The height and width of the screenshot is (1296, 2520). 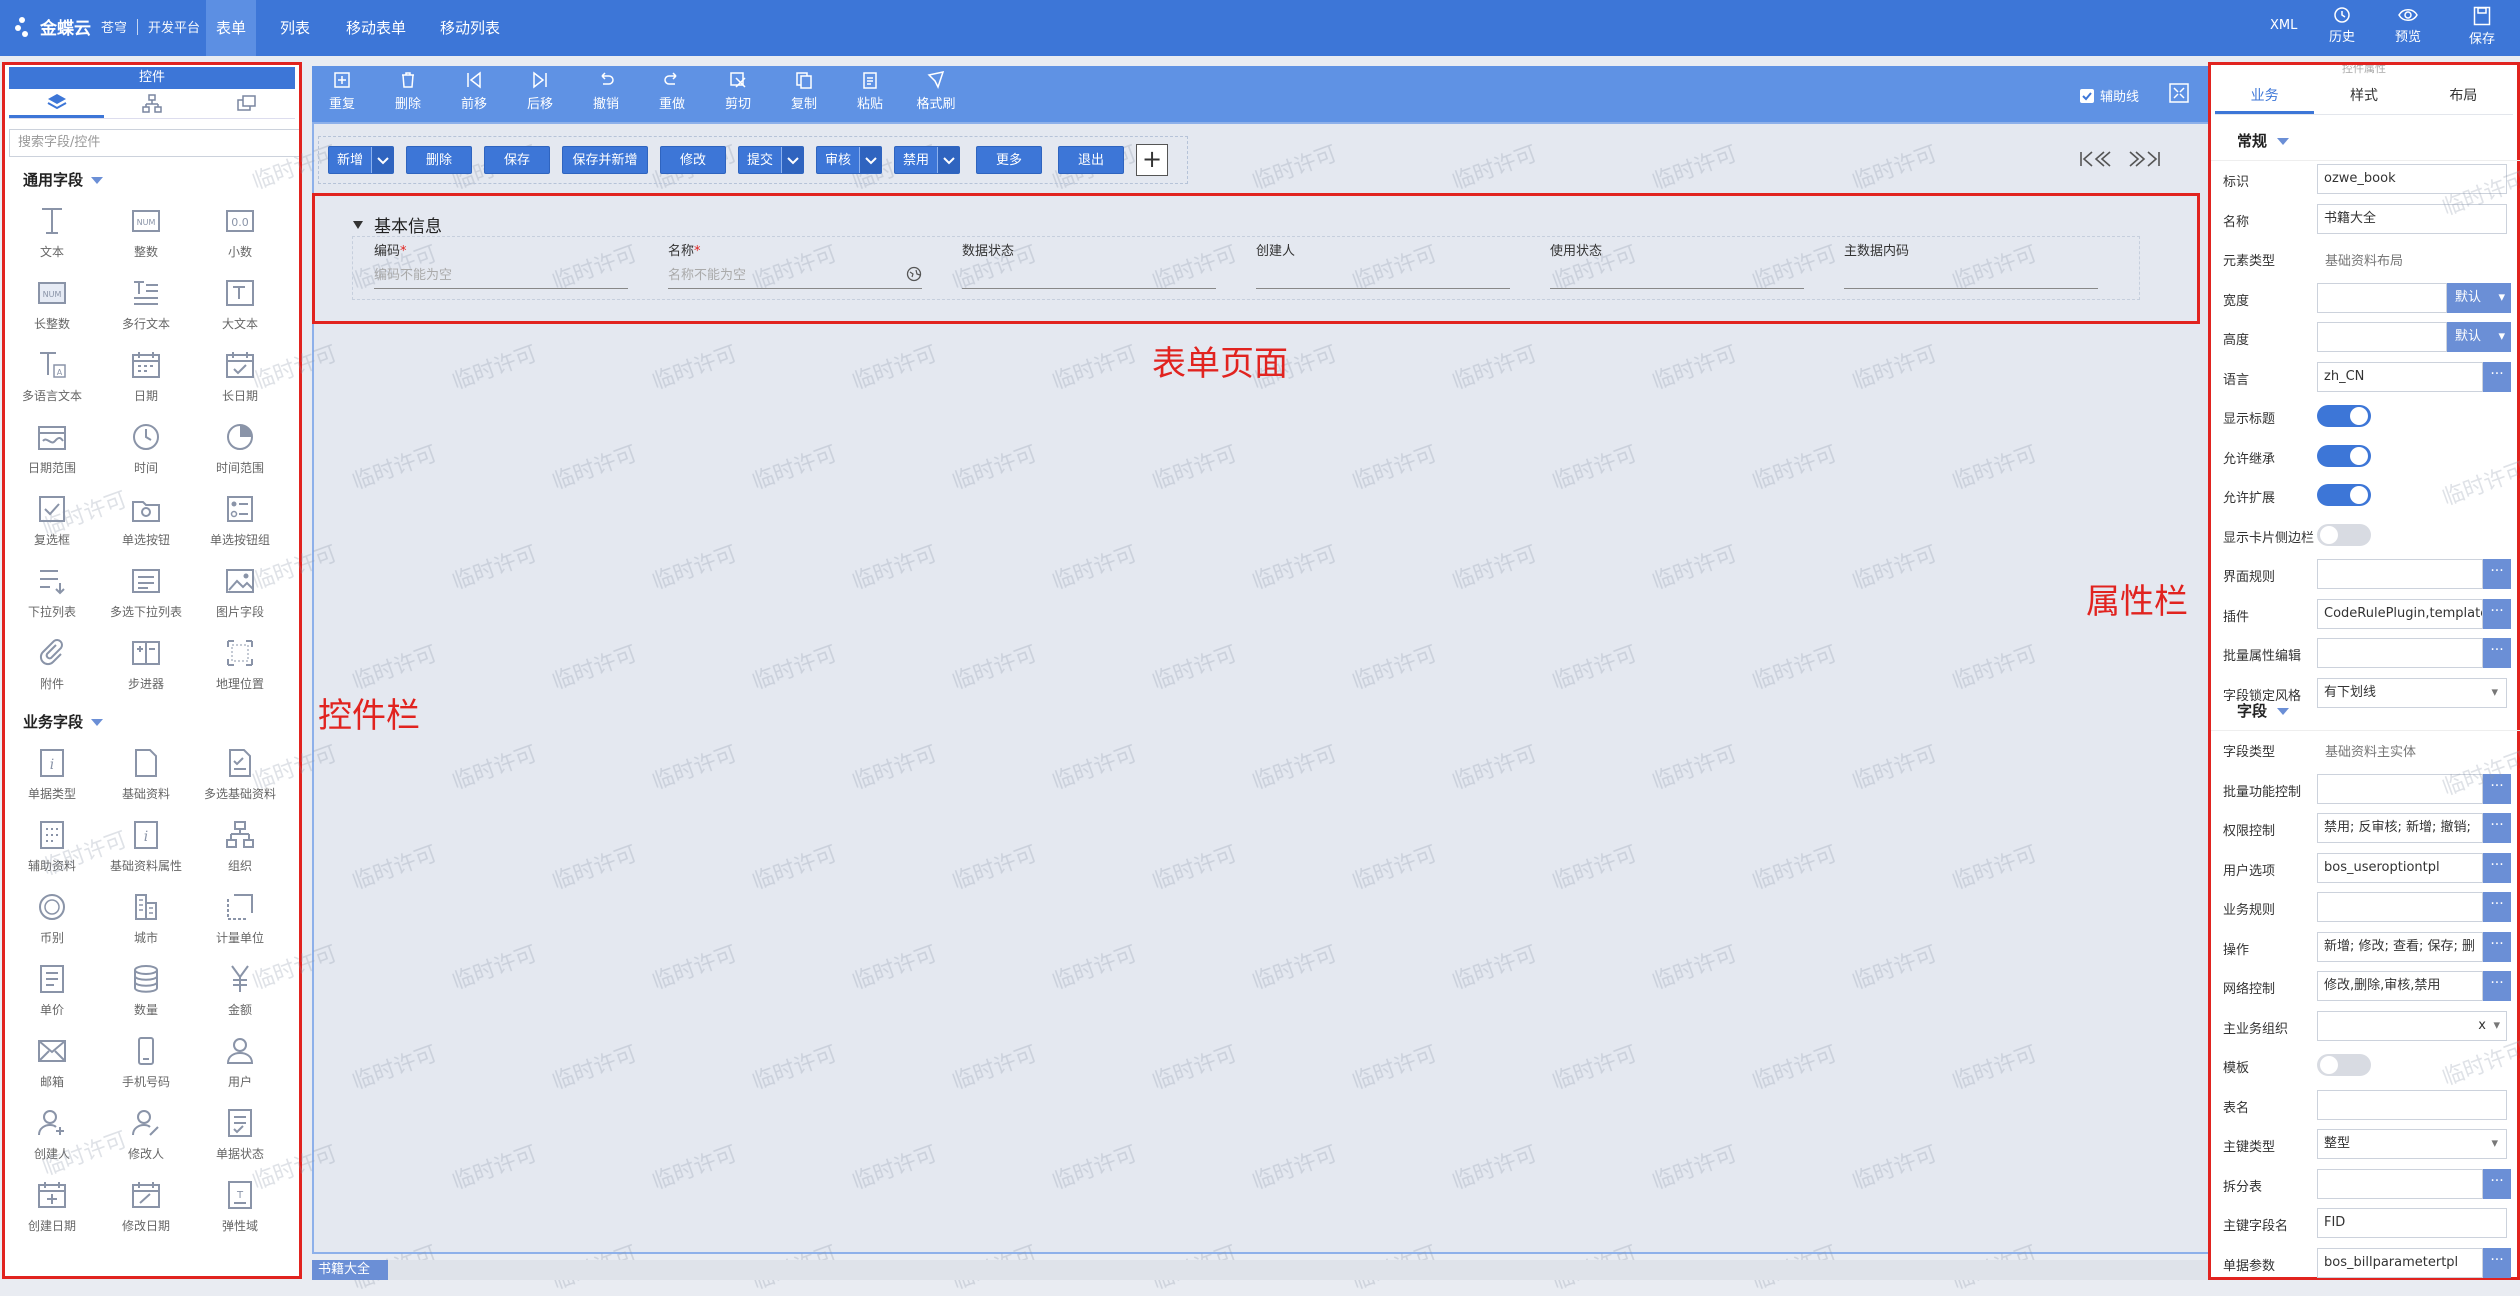 I want to click on control-item: 大文本, so click(x=240, y=305).